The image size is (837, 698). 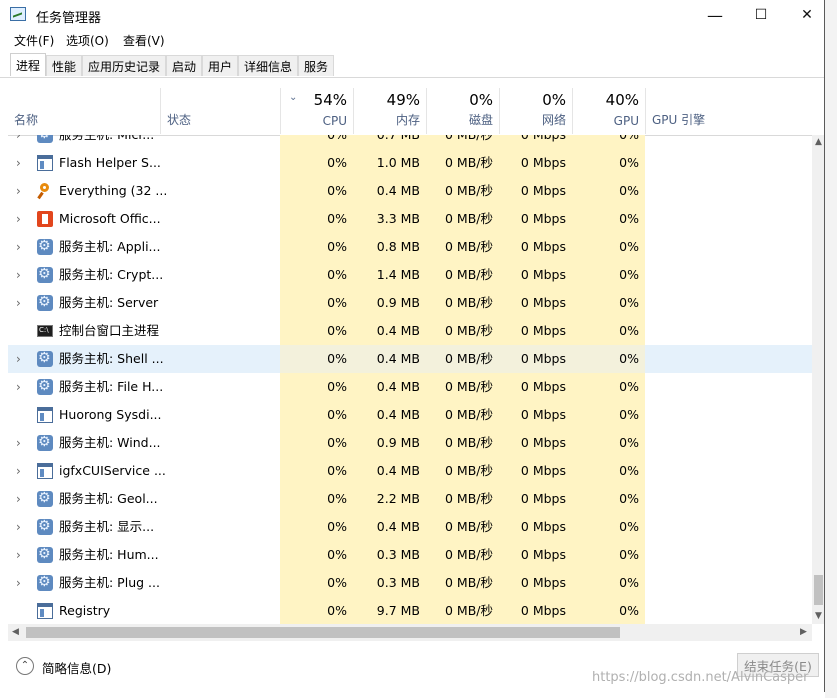 I want to click on tab-performance: 性能, so click(x=64, y=65).